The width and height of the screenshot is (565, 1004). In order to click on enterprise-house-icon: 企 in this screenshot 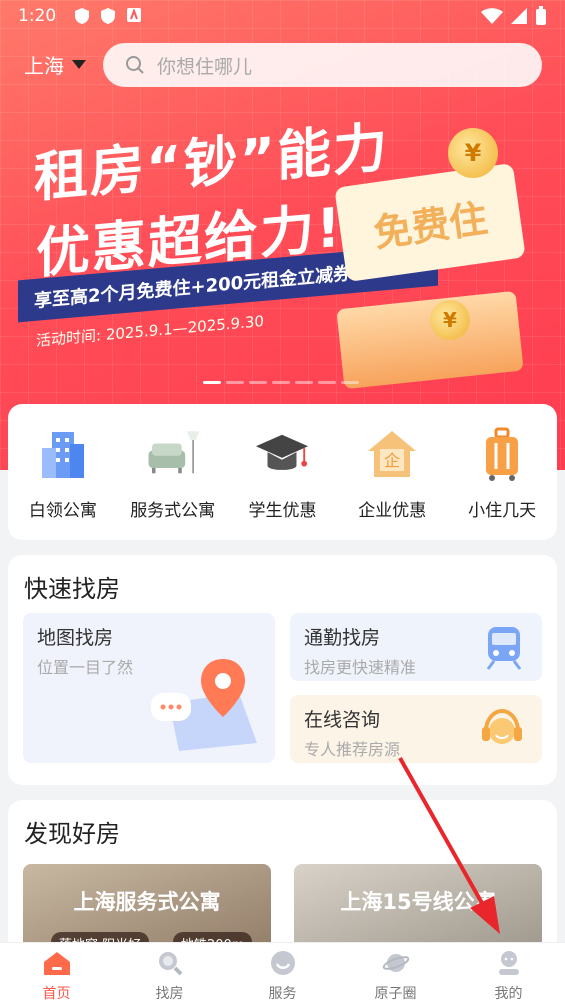, I will do `click(392, 454)`.